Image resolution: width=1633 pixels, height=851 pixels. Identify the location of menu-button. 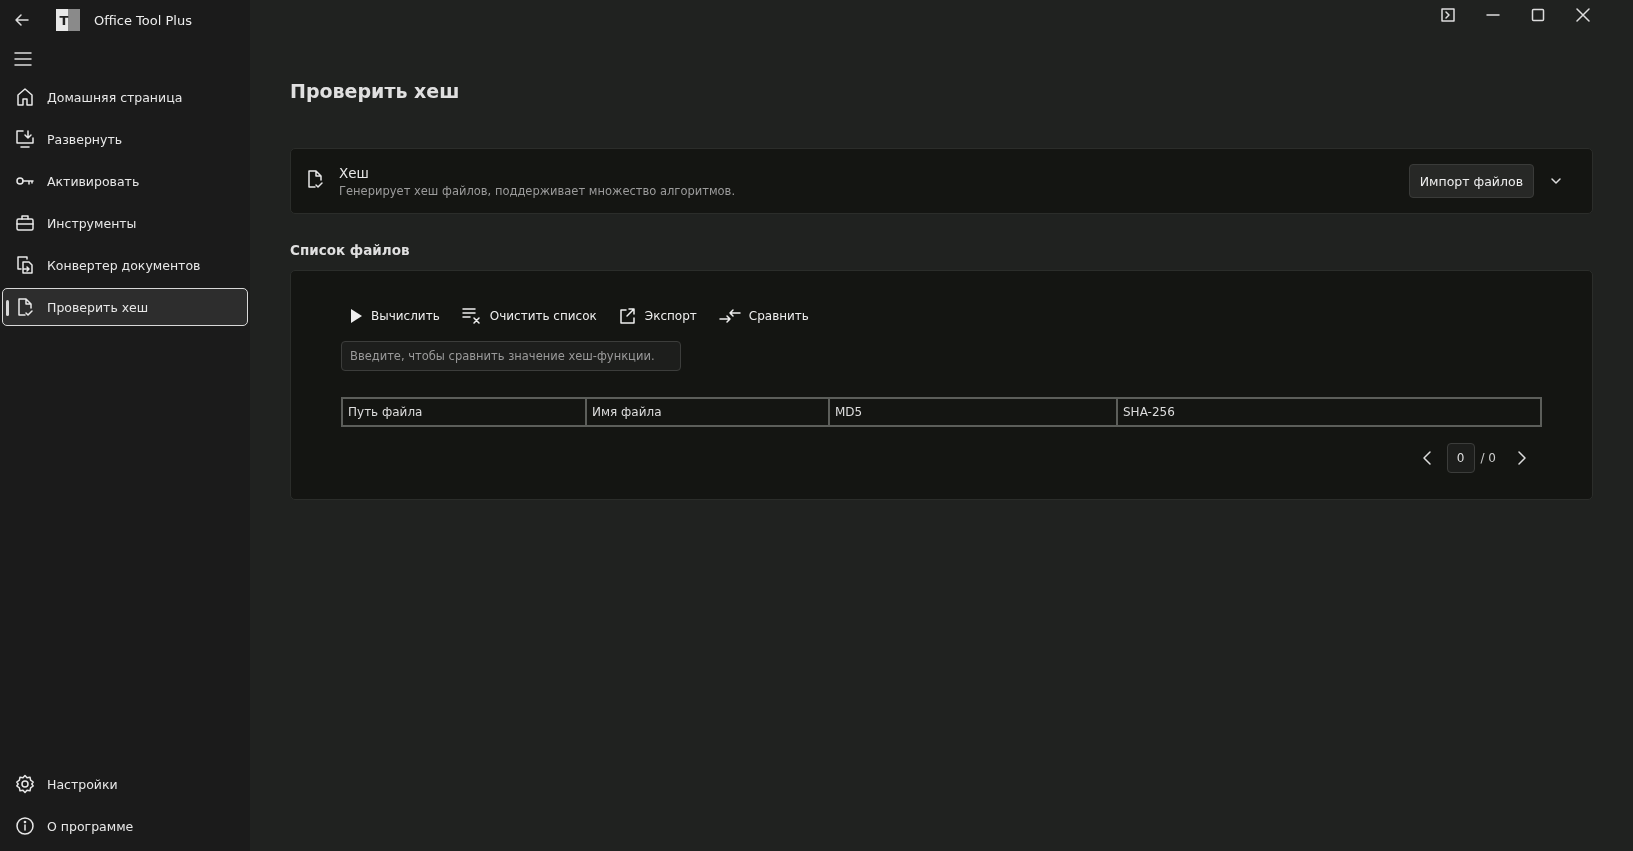
(23, 59).